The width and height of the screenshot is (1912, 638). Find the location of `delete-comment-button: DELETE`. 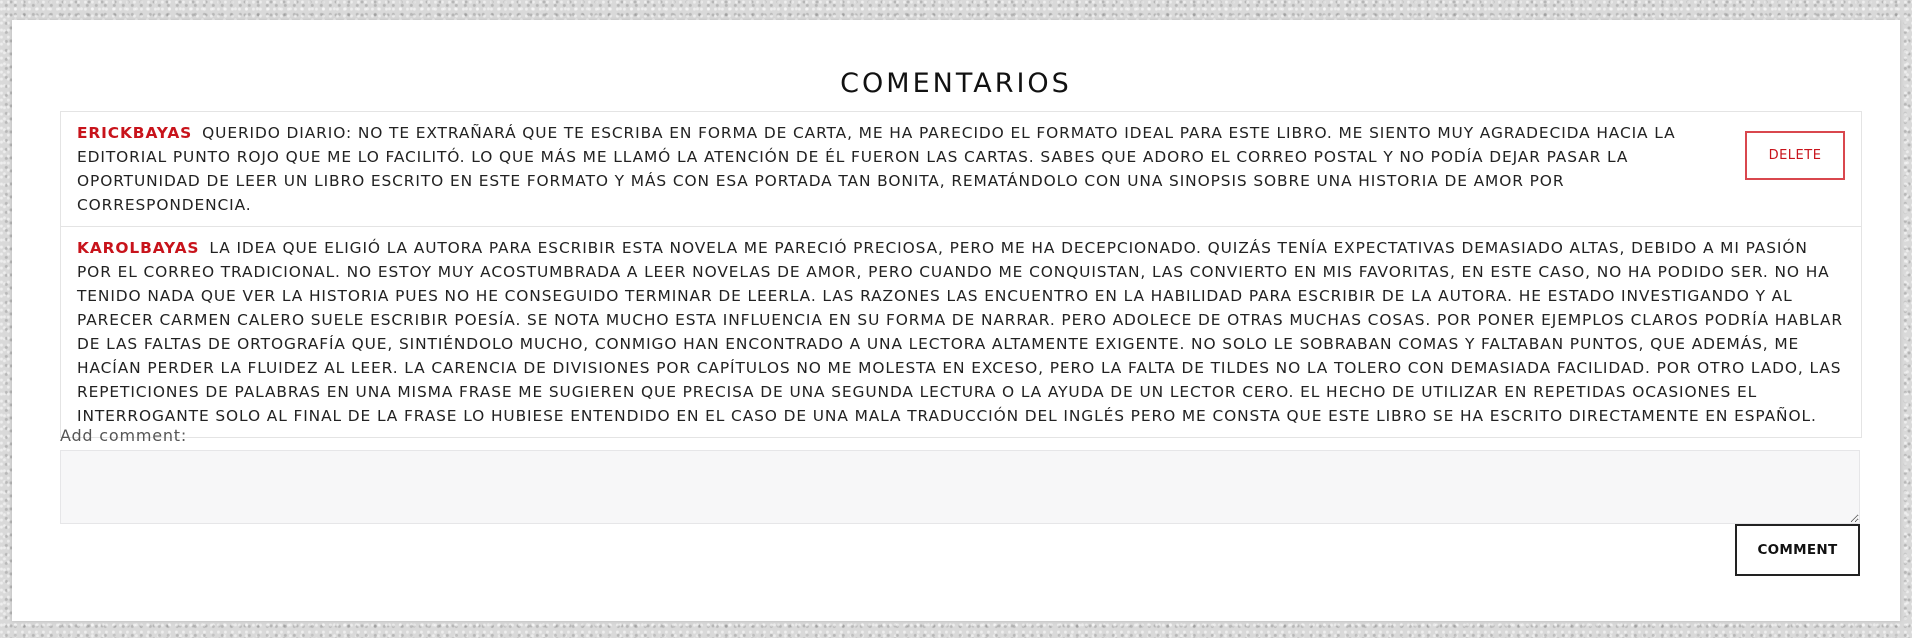

delete-comment-button: DELETE is located at coordinates (1795, 155).